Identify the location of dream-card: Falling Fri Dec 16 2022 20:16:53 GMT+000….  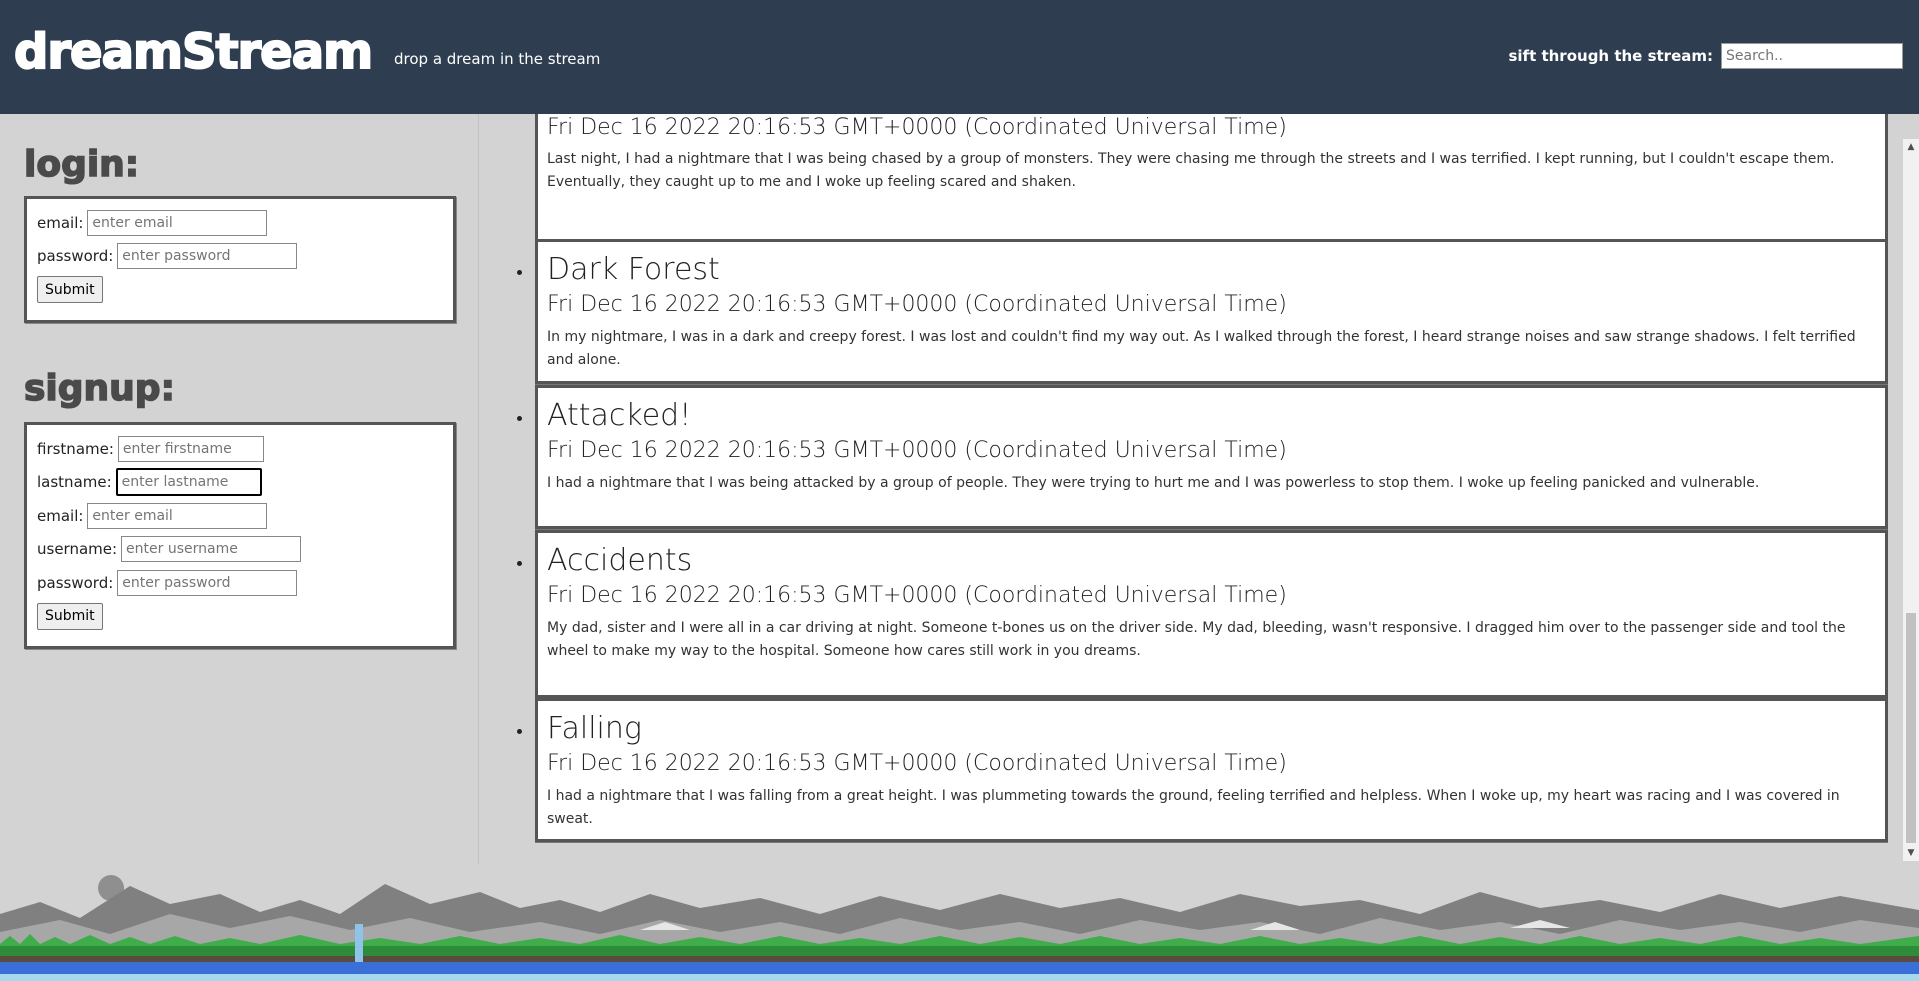
(1202, 770).